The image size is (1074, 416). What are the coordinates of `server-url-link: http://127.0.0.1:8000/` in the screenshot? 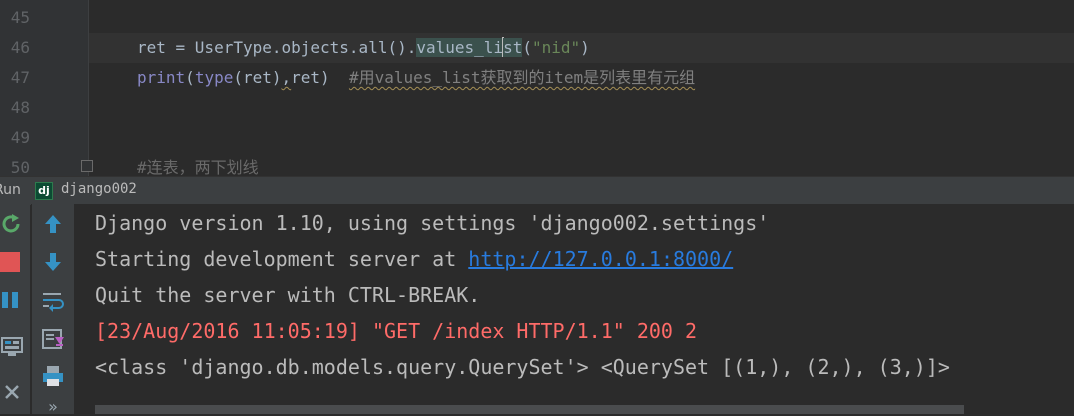 It's located at (600, 259).